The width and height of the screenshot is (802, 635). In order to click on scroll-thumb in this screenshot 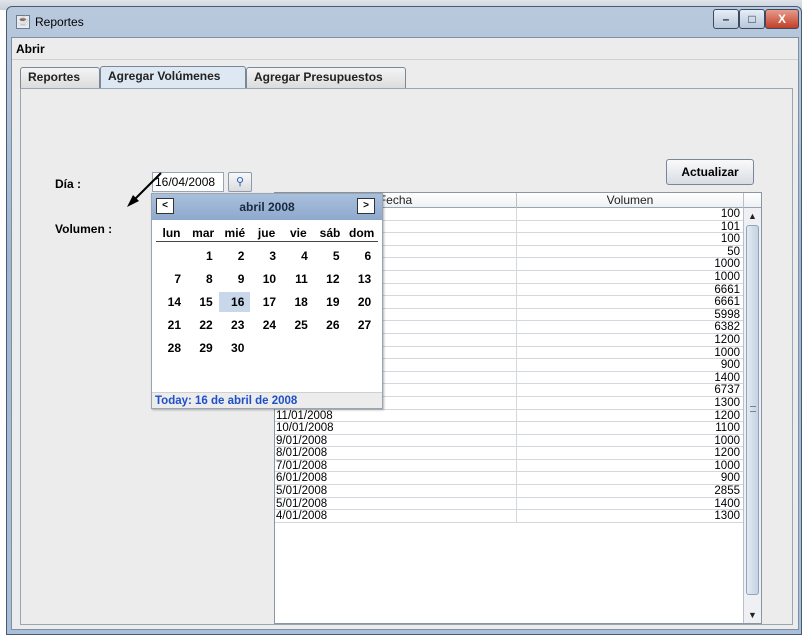, I will do `click(752, 410)`.